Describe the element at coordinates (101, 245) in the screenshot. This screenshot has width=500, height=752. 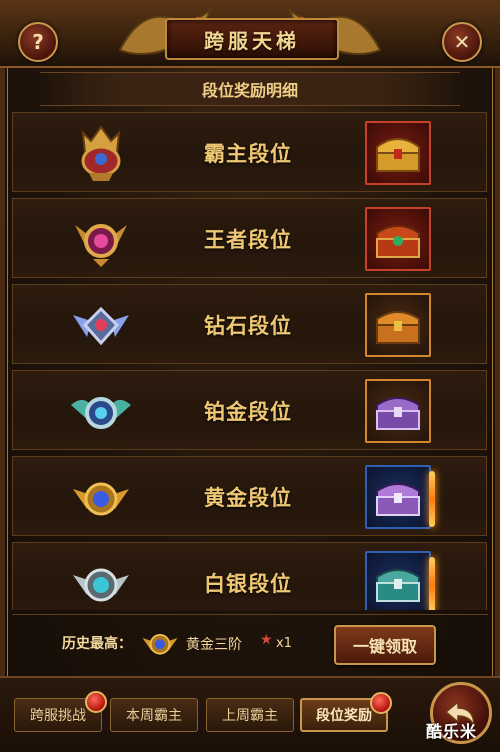
I see `king-emblem-icon` at that location.